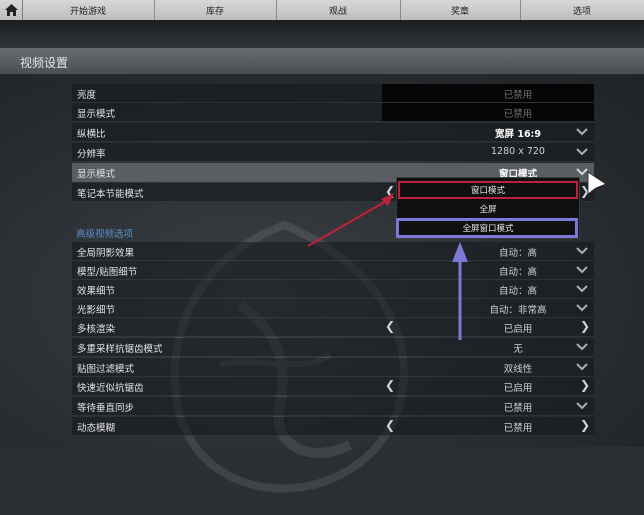  I want to click on top-nav-bar: 开始游戏 库存 观战 奖章 选项, so click(322, 10).